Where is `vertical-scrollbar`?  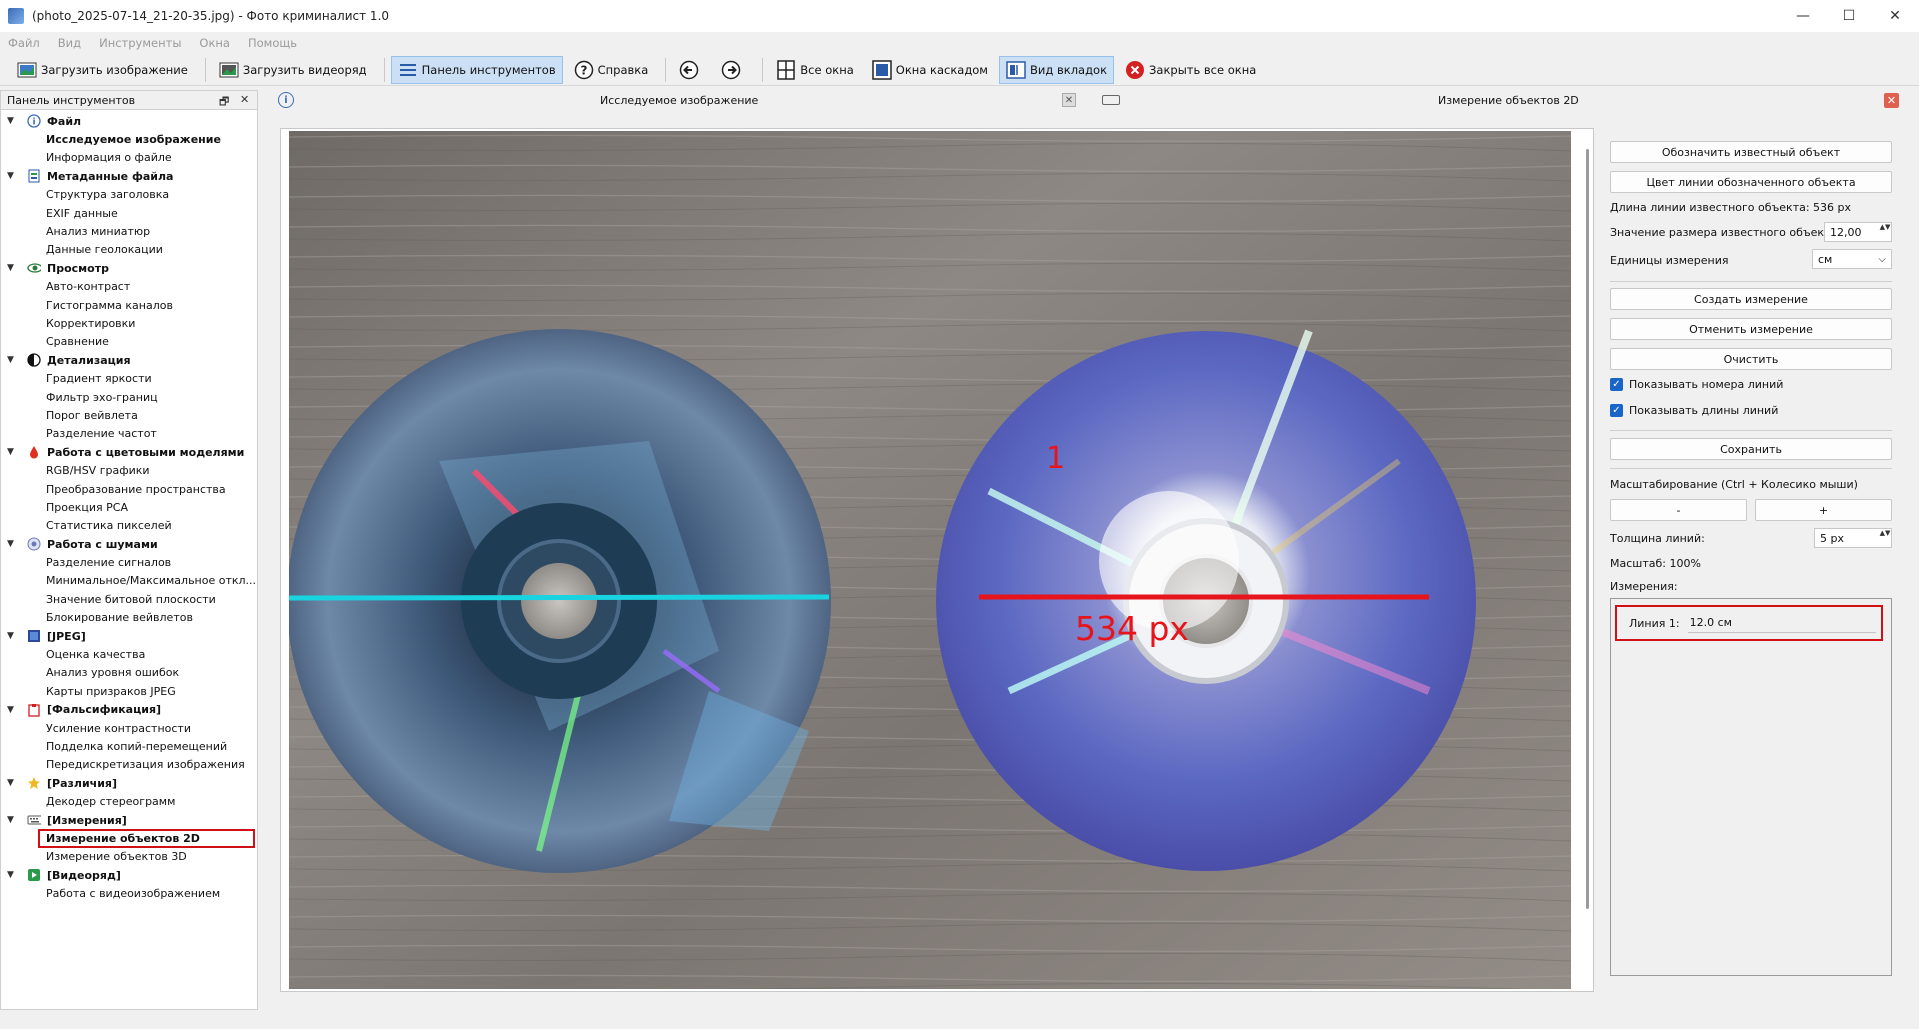
vertical-scrollbar is located at coordinates (1587, 529).